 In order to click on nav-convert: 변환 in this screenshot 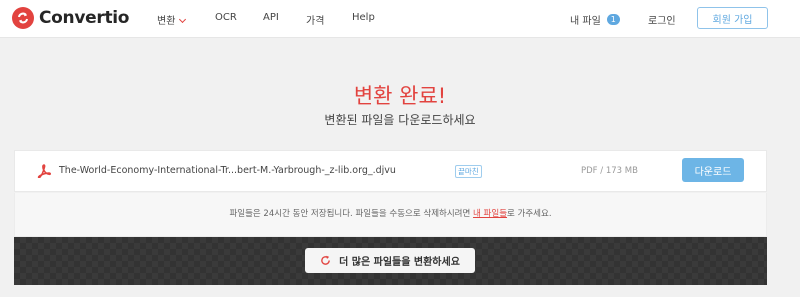, I will do `click(172, 19)`.